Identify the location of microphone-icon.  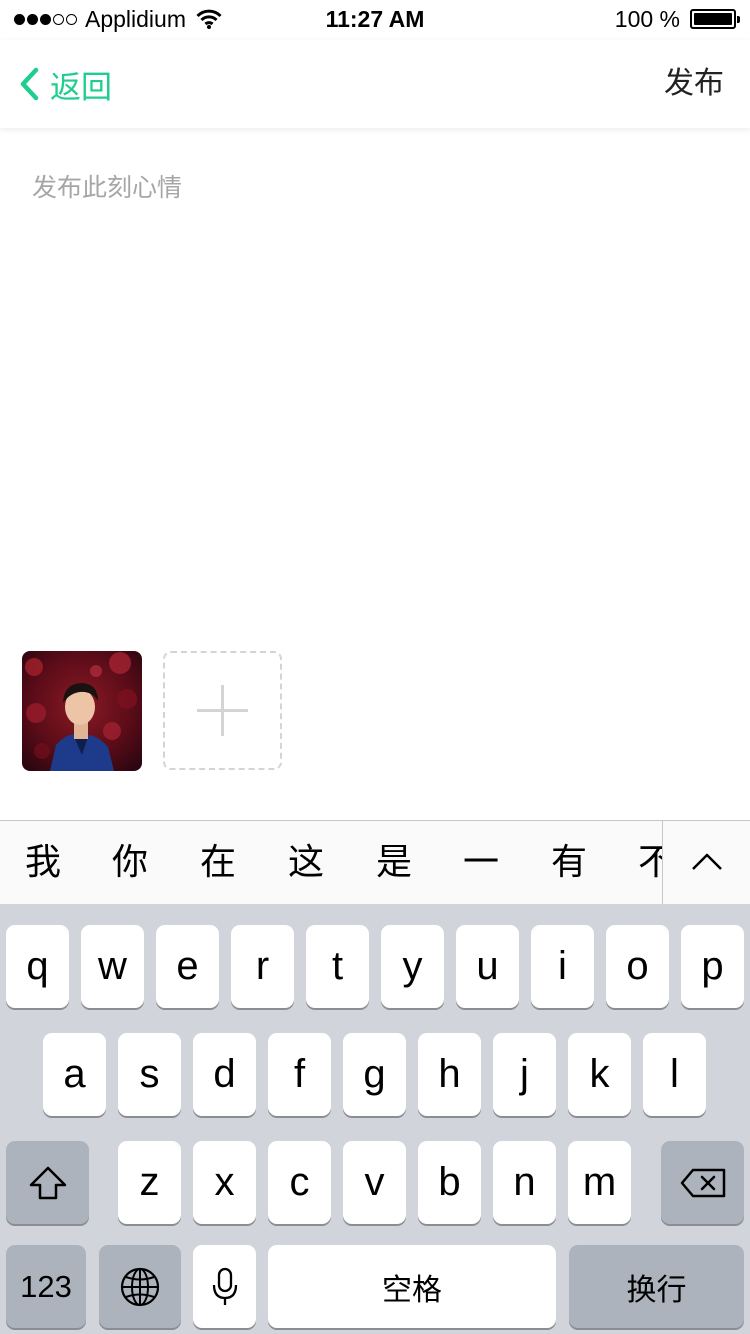
(224, 1286).